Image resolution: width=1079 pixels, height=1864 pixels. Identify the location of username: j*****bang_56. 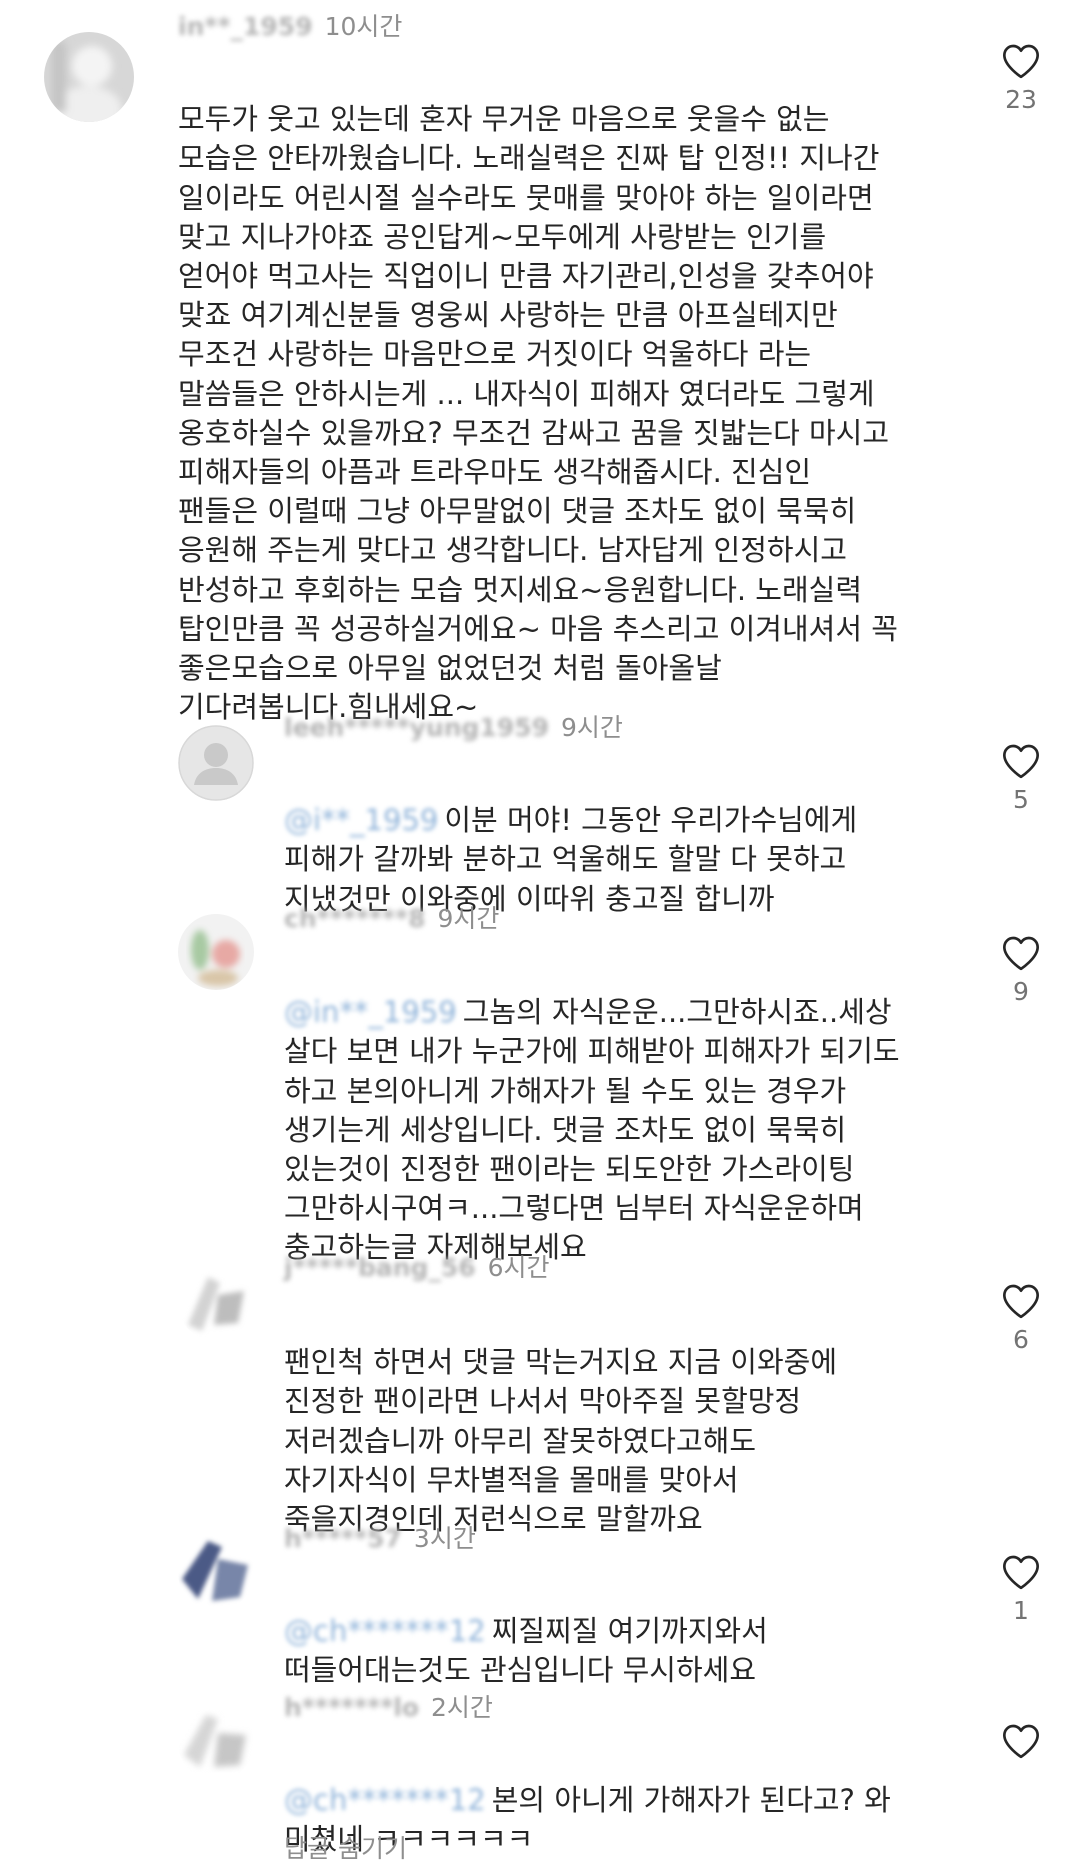
(380, 1268).